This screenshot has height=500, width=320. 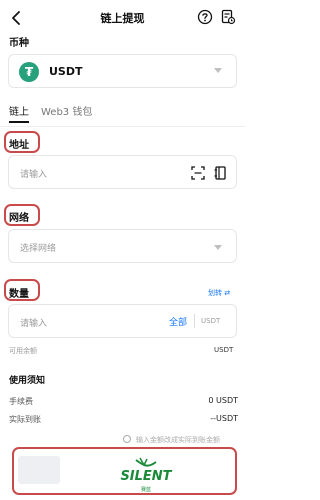 What do you see at coordinates (19, 294) in the screenshot?
I see `amount-label: 数量` at bounding box center [19, 294].